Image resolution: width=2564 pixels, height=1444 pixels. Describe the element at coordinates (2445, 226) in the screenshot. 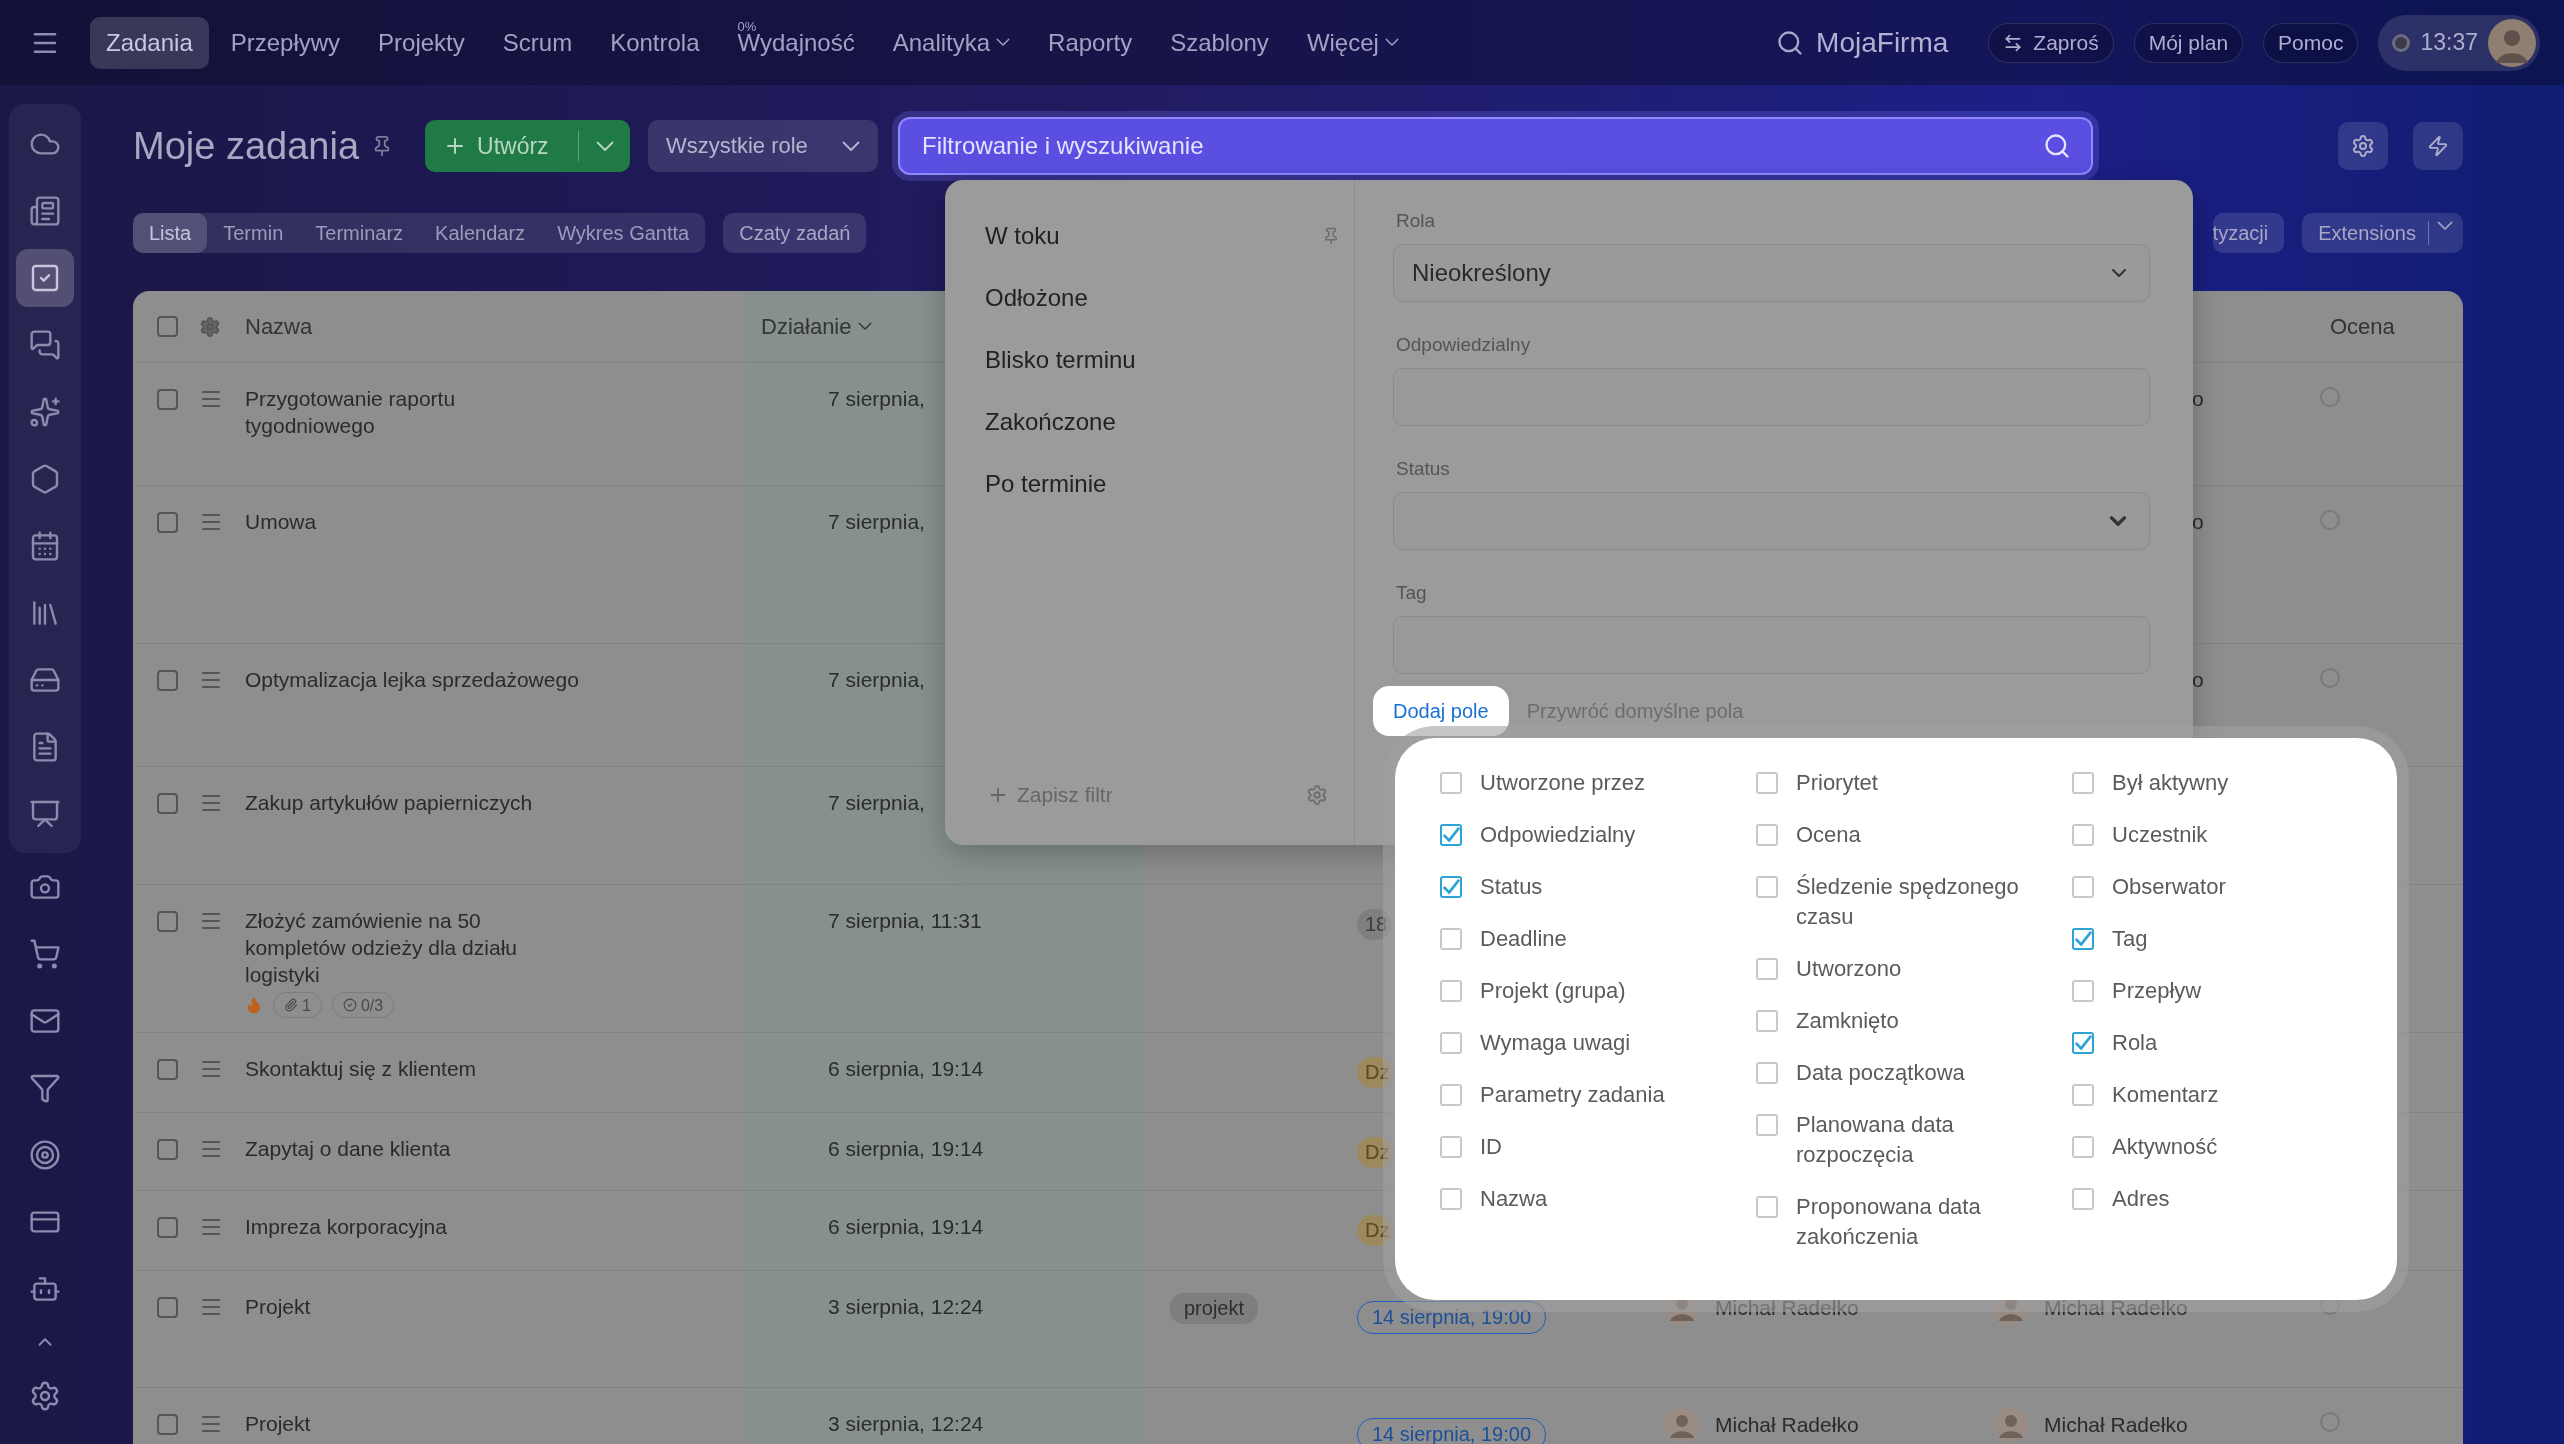

I see `chevron-down-icon` at that location.